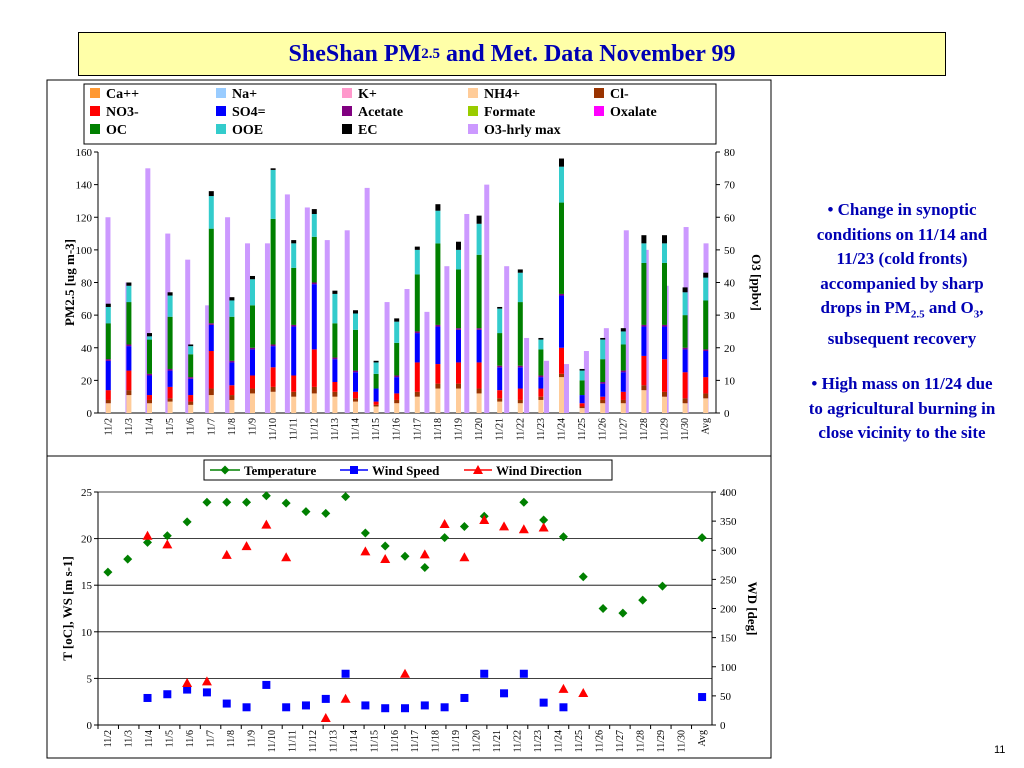 The height and width of the screenshot is (768, 1024). Describe the element at coordinates (354, 470) in the screenshot. I see `legend-marker-wind-speed` at that location.